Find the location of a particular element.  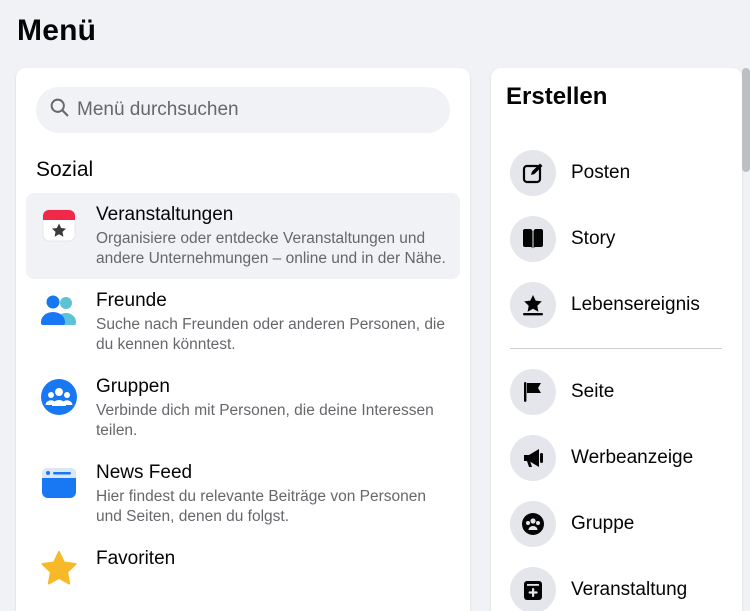

create-item-label: Seite is located at coordinates (593, 391).